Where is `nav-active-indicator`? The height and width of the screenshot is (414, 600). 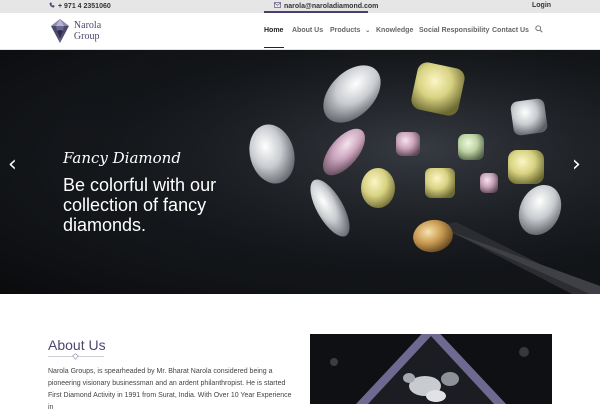 nav-active-indicator is located at coordinates (274, 47).